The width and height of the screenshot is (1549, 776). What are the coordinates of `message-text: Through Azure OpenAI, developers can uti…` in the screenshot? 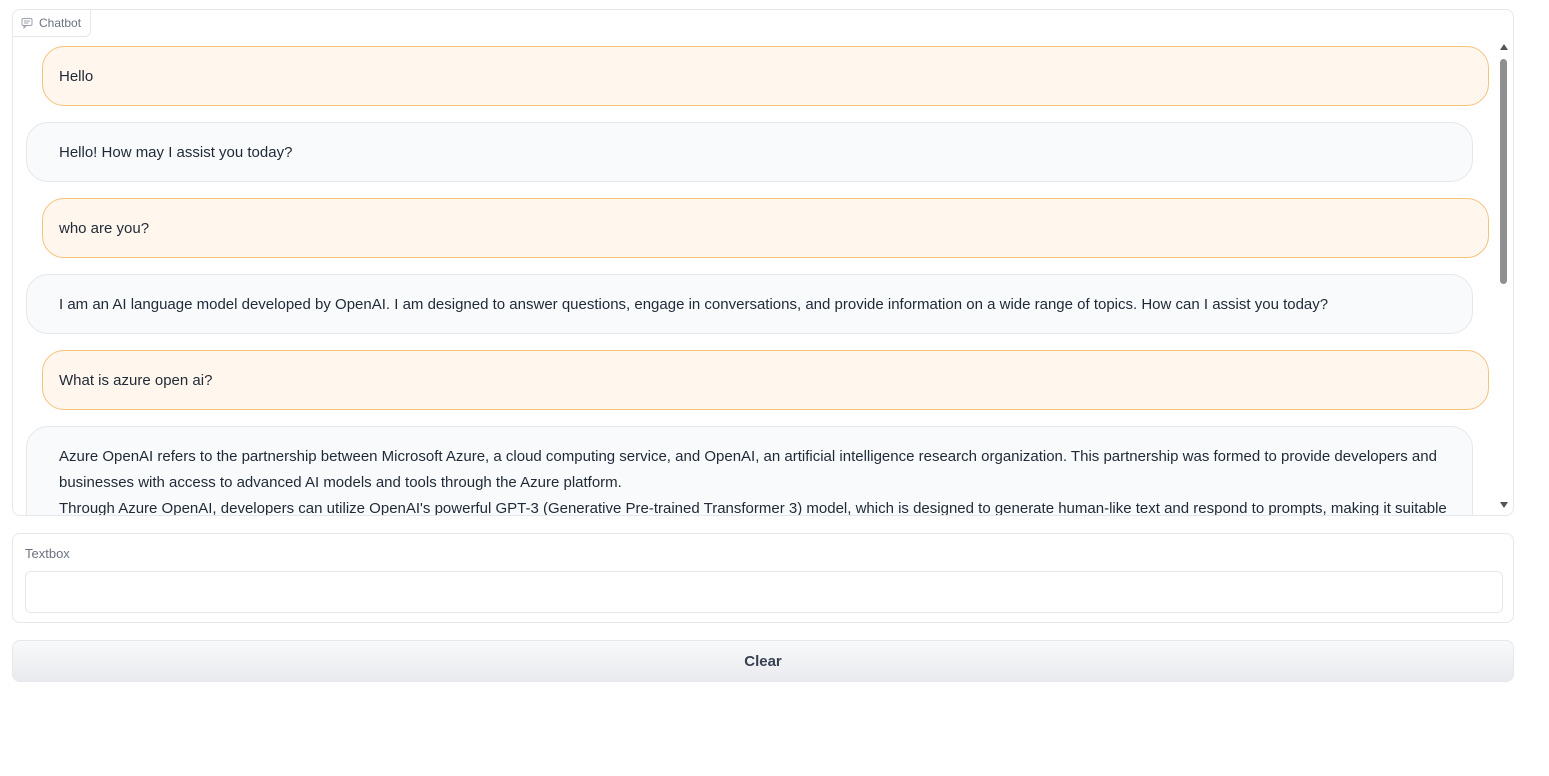 It's located at (753, 507).